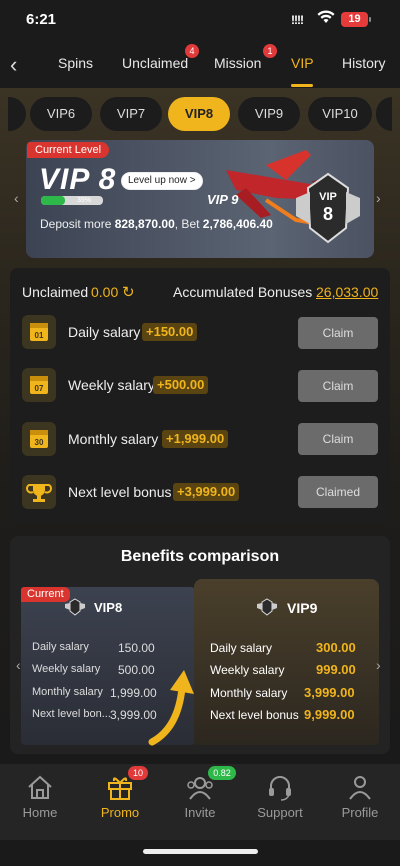  What do you see at coordinates (338, 386) in the screenshot?
I see `weekly-claim-button: Claim` at bounding box center [338, 386].